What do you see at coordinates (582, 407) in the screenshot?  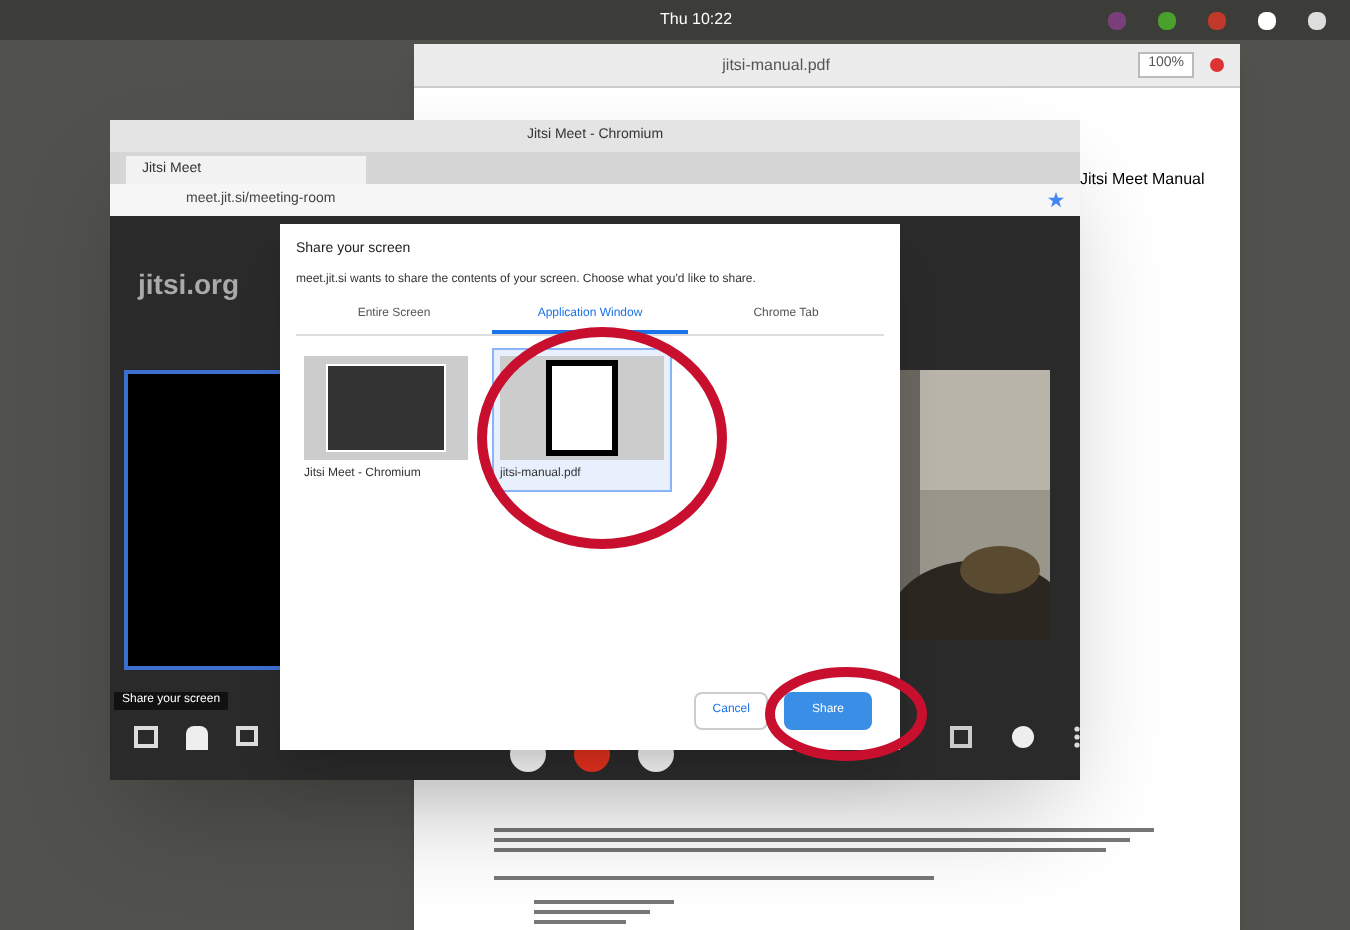 I see `thumbnail-document` at bounding box center [582, 407].